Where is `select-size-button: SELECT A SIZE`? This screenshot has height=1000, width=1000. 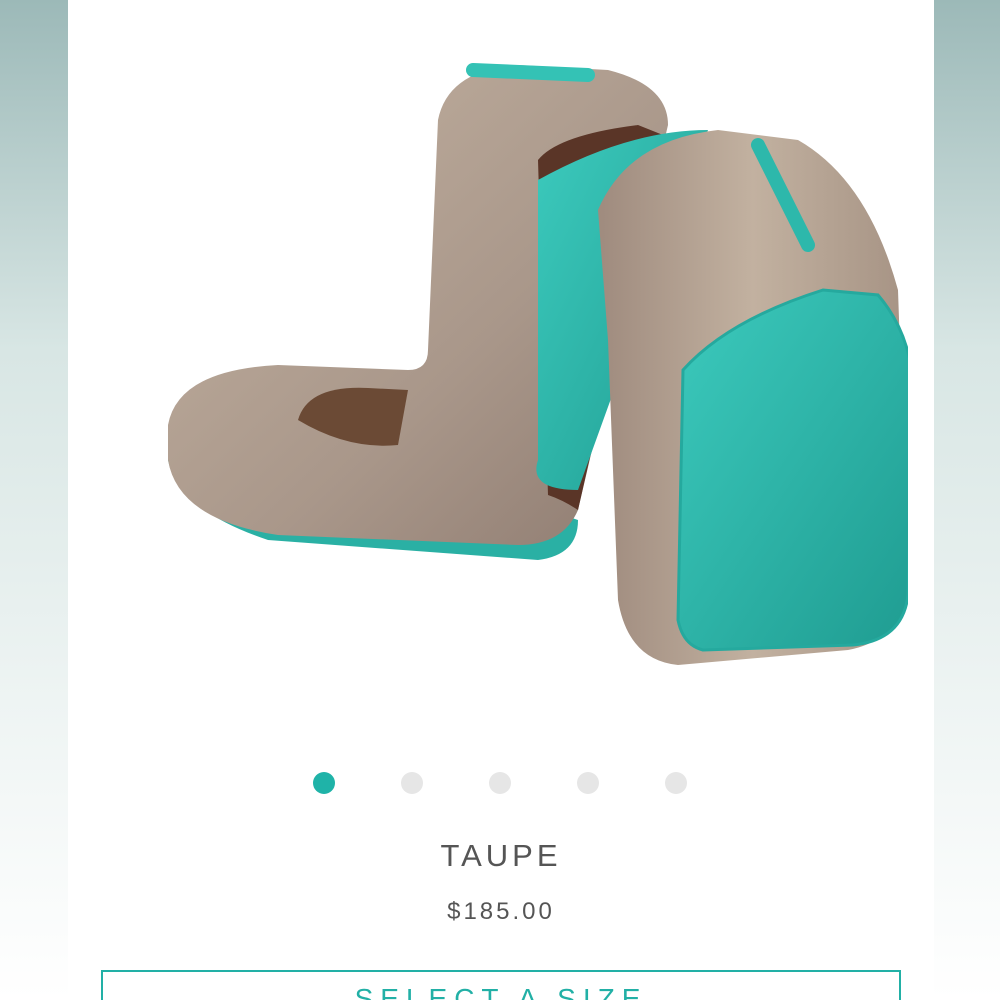 select-size-button: SELECT A SIZE is located at coordinates (501, 985).